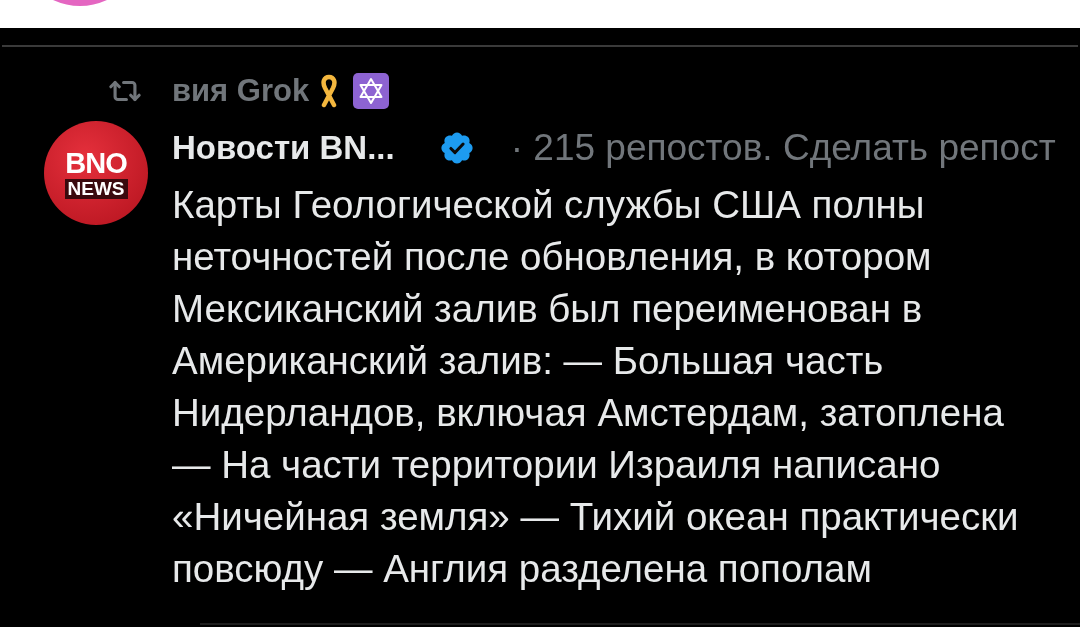  I want to click on ribbon-icon, so click(329, 91).